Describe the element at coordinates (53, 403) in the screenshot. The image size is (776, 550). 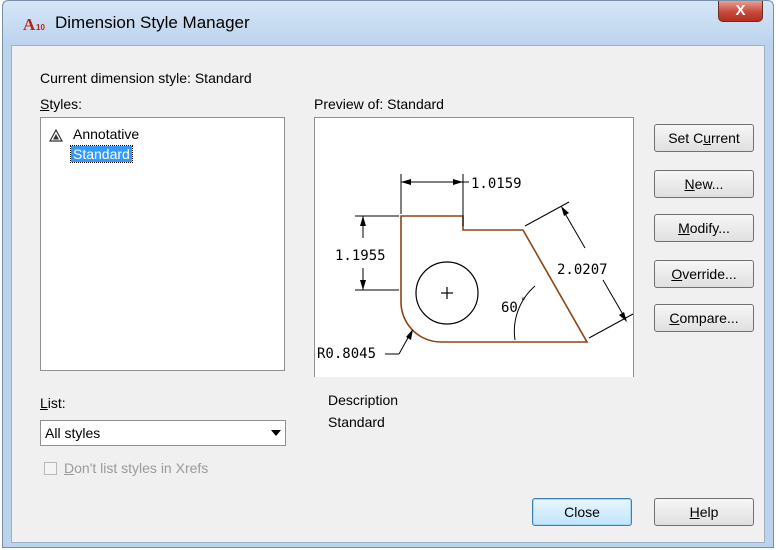
I see `list-label: List:` at that location.